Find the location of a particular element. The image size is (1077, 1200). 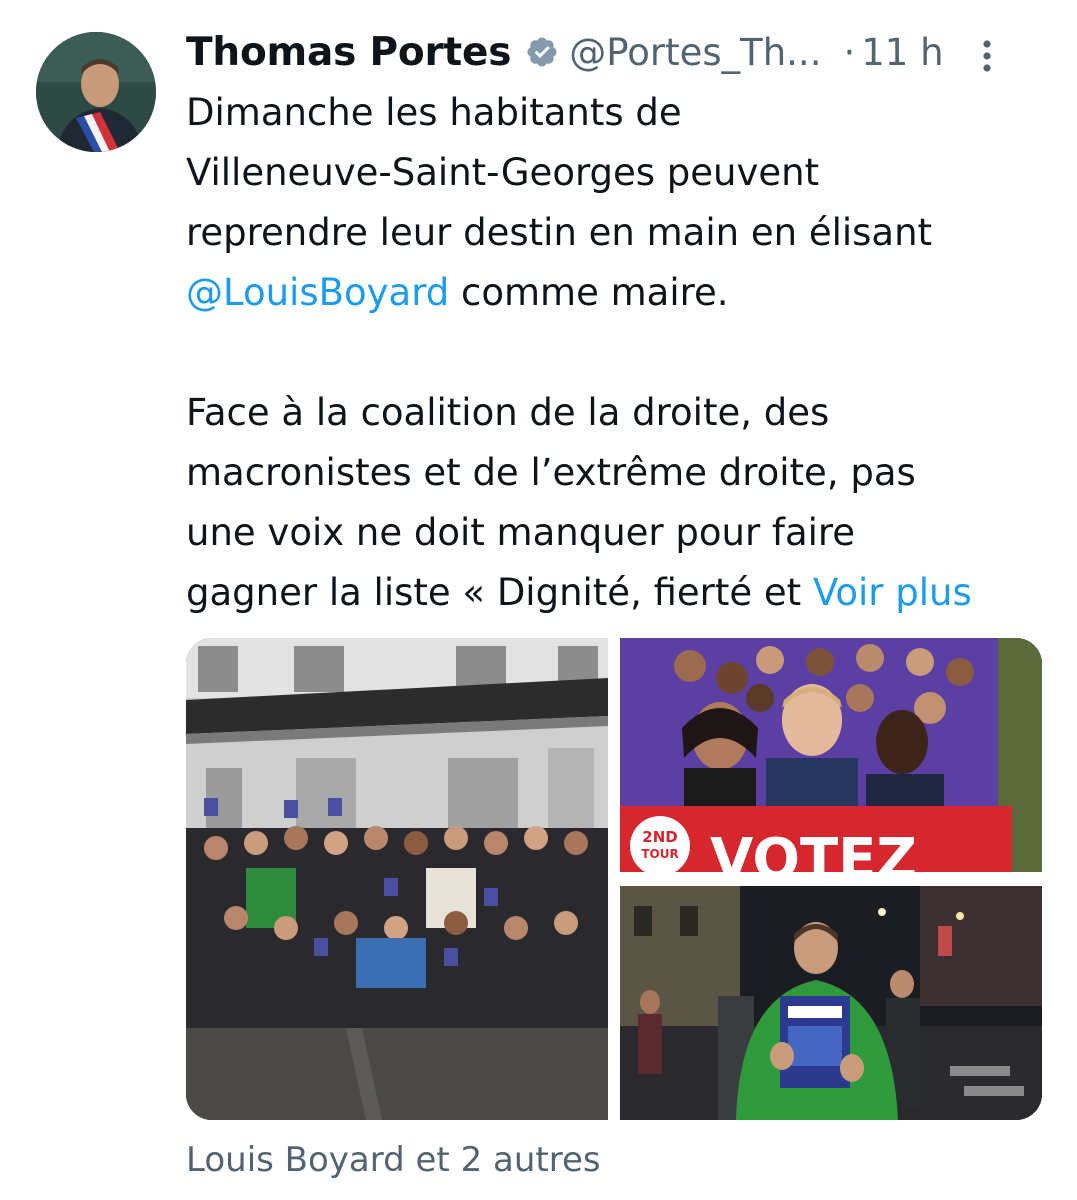

mention-link: @LouisBoyard is located at coordinates (317, 292).